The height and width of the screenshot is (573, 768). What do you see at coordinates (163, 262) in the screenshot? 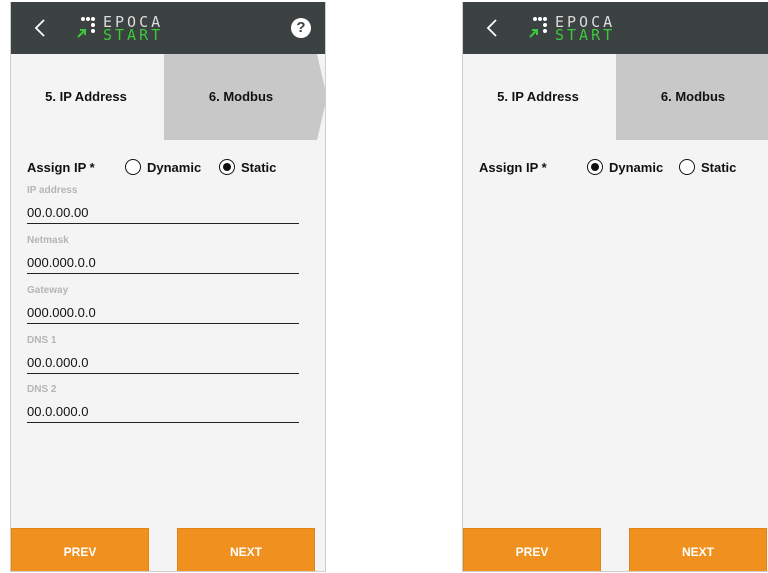
I see `netmask-input` at bounding box center [163, 262].